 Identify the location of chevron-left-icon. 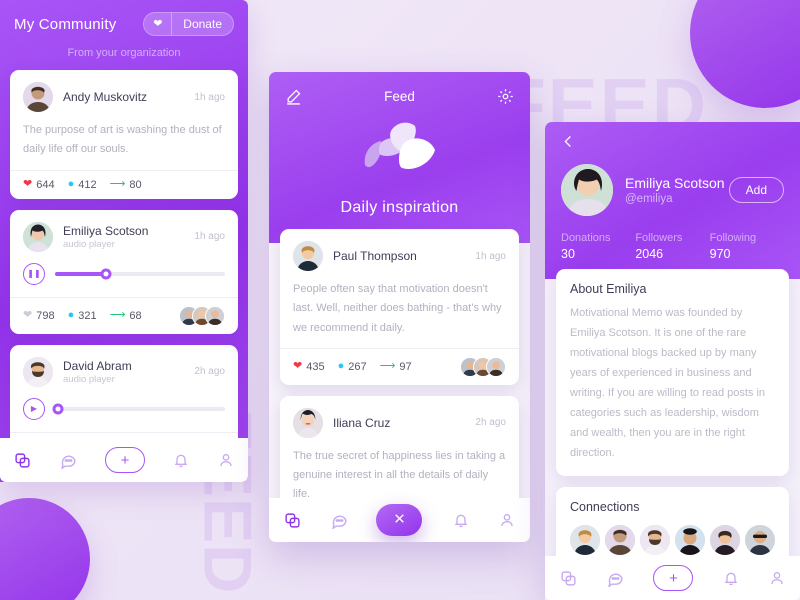
(672, 143).